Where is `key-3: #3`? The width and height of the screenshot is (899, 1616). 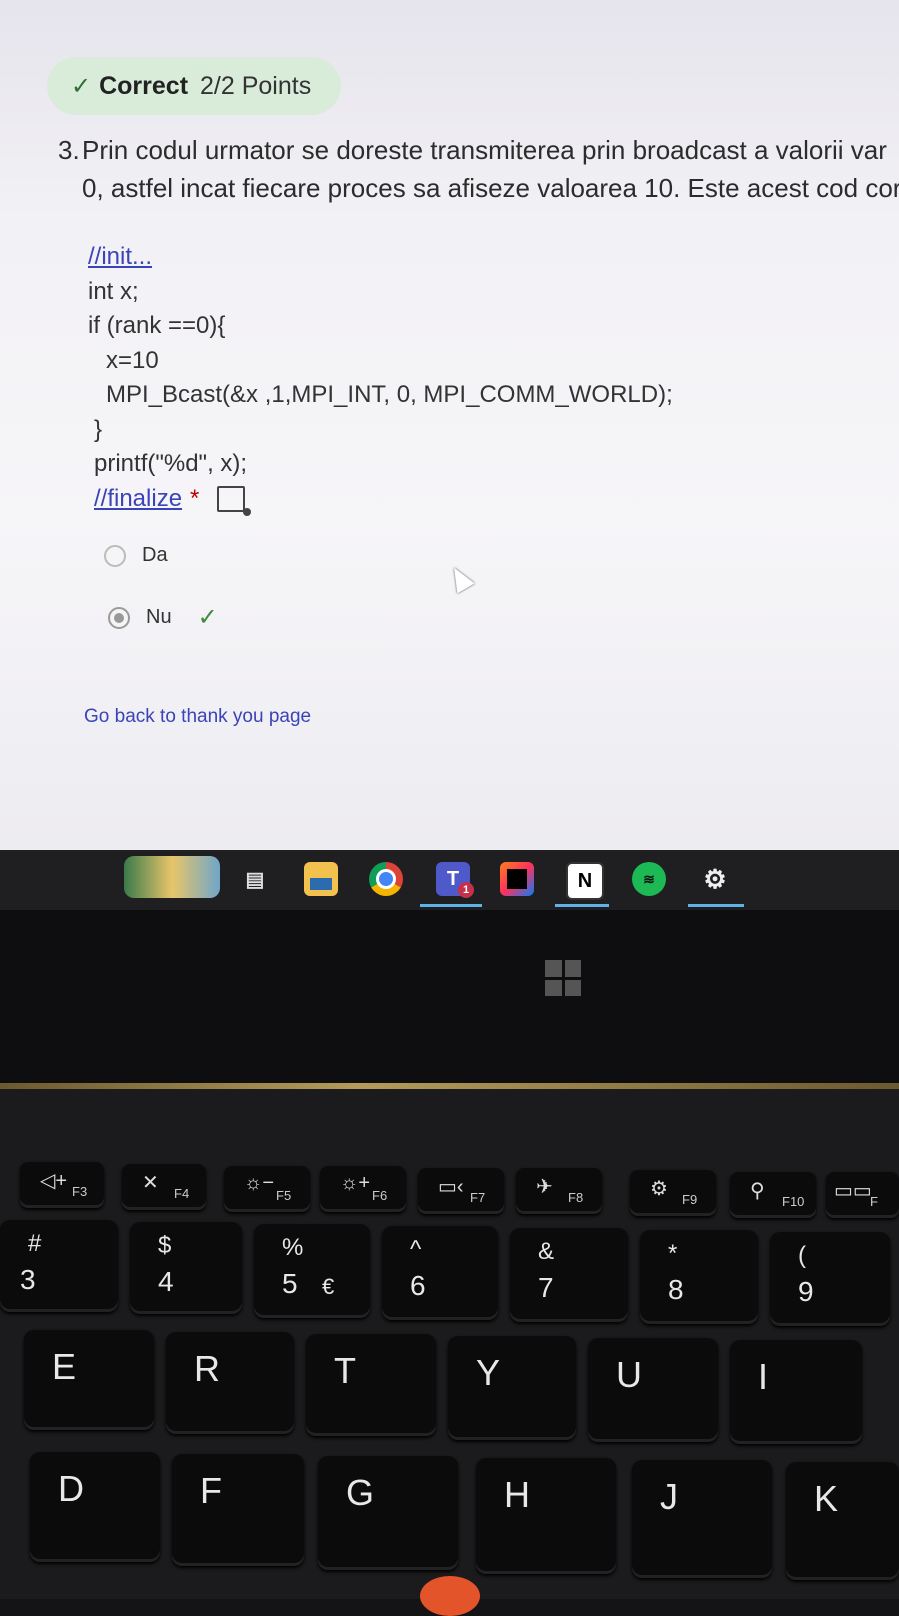 key-3: #3 is located at coordinates (59, 1266).